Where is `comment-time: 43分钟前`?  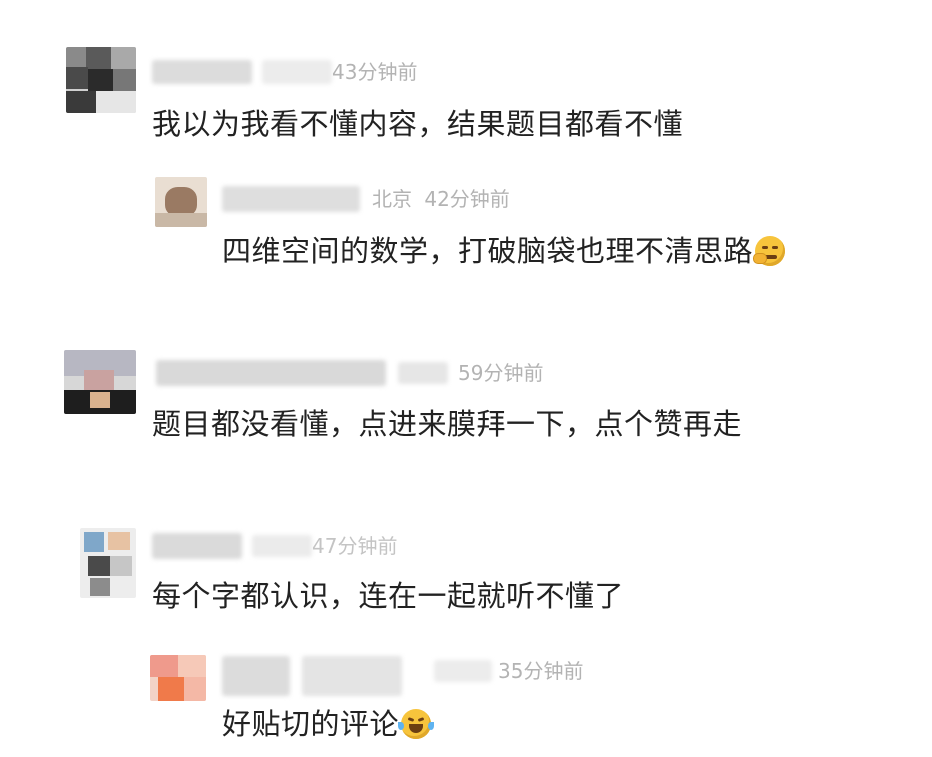
comment-time: 43分钟前 is located at coordinates (375, 72).